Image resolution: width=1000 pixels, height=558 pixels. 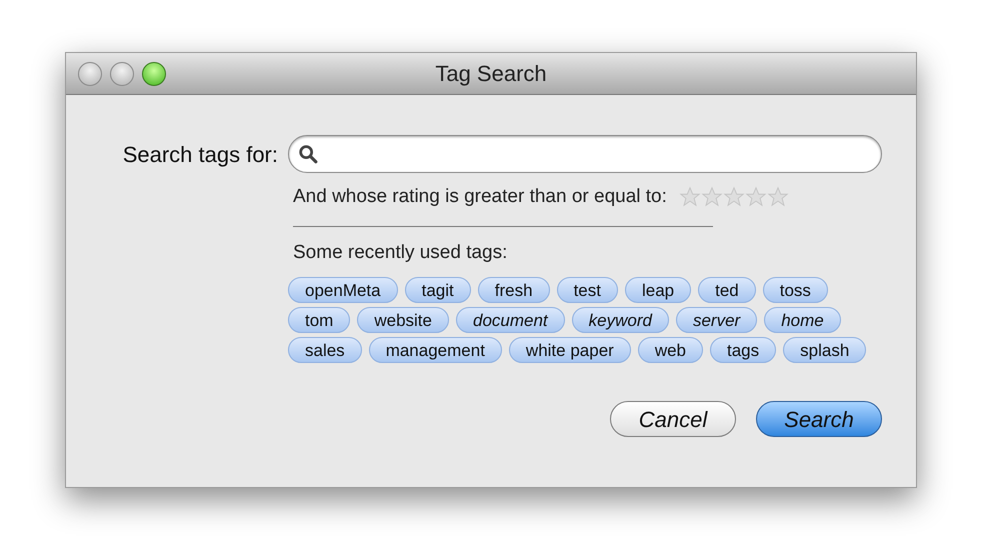 What do you see at coordinates (673, 419) in the screenshot?
I see `cancel-button: Cancel` at bounding box center [673, 419].